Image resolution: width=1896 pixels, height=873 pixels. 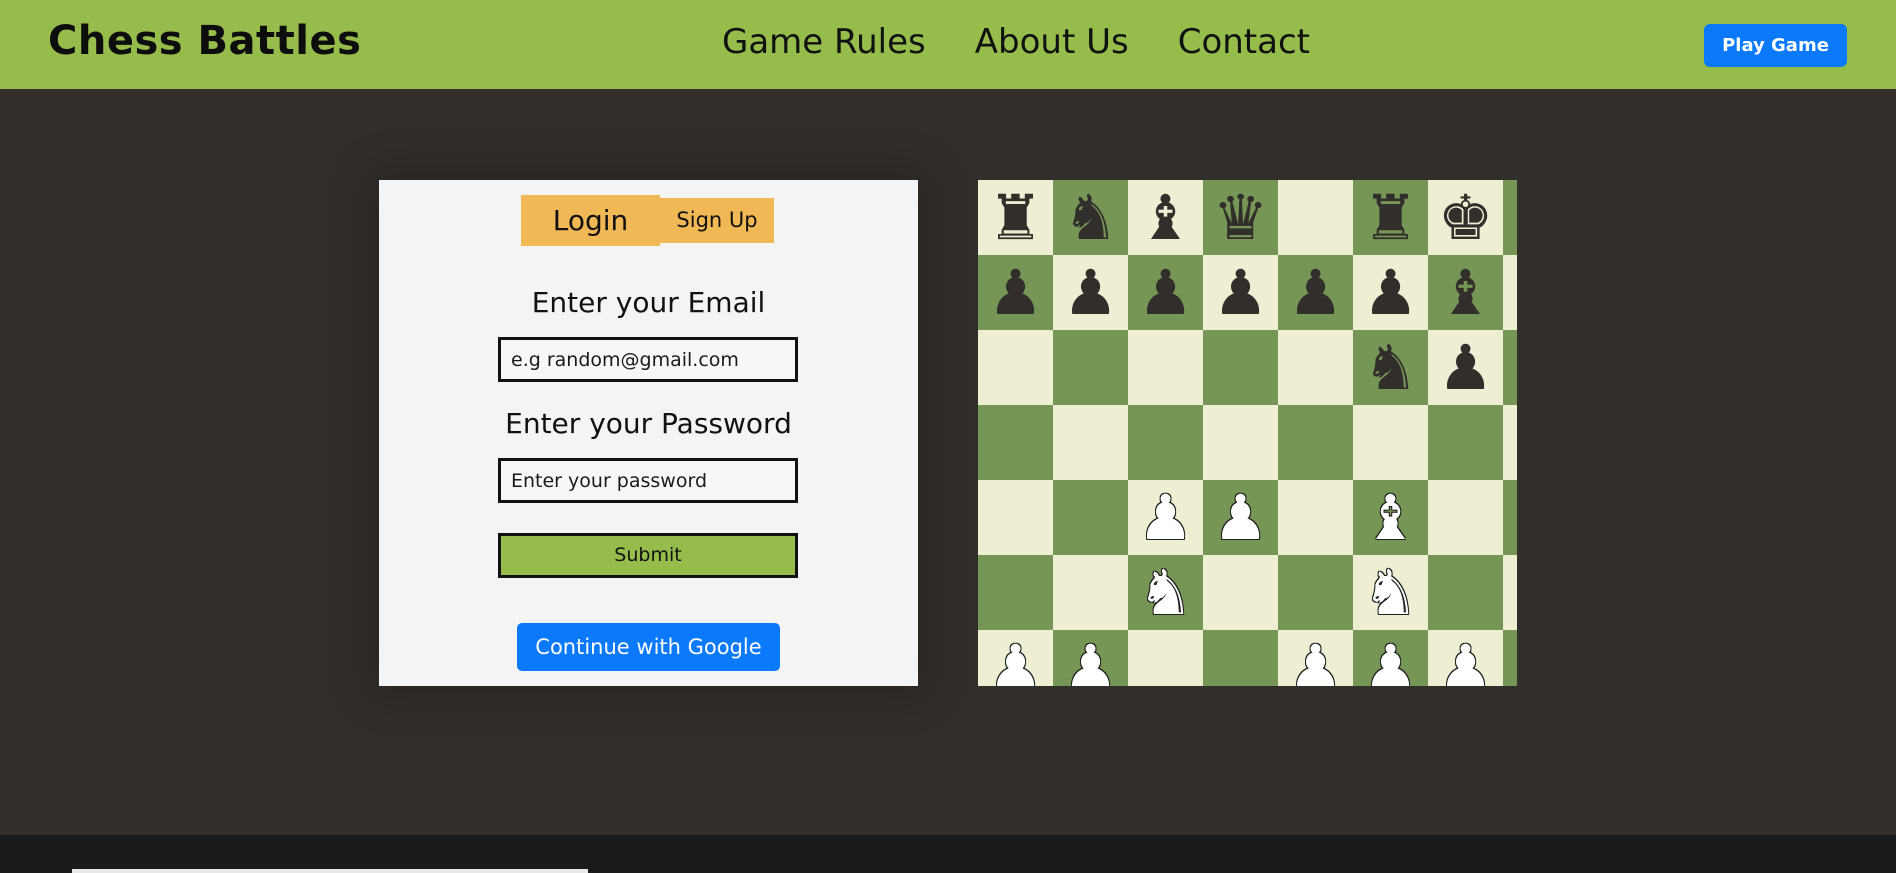 I want to click on password-input, so click(x=648, y=480).